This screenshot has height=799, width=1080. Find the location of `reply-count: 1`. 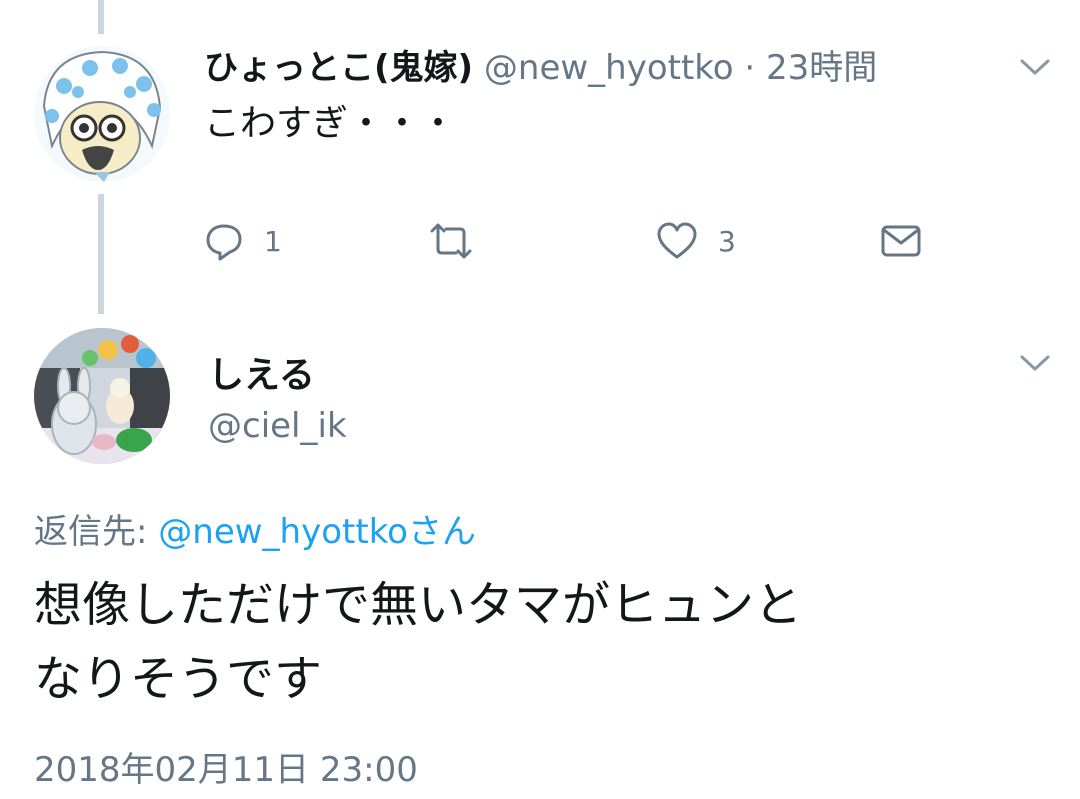

reply-count: 1 is located at coordinates (273, 241).